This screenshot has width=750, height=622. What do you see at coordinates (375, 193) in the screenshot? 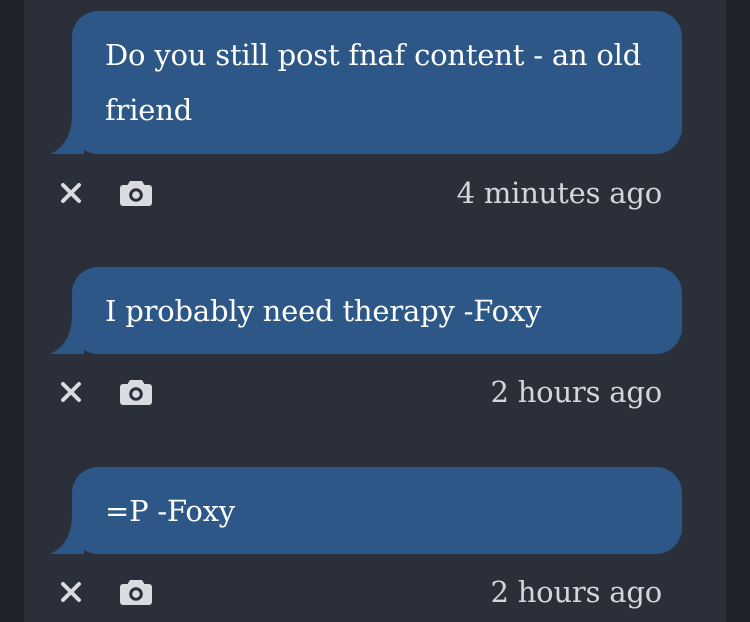
I see `message-actions: 4 minutes ago` at bounding box center [375, 193].